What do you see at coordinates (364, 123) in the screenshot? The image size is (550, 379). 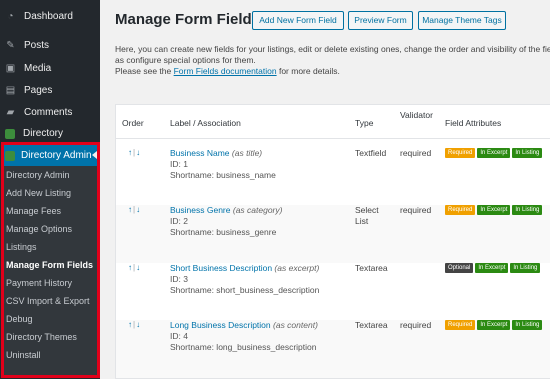 I see `column-header-type: Type` at bounding box center [364, 123].